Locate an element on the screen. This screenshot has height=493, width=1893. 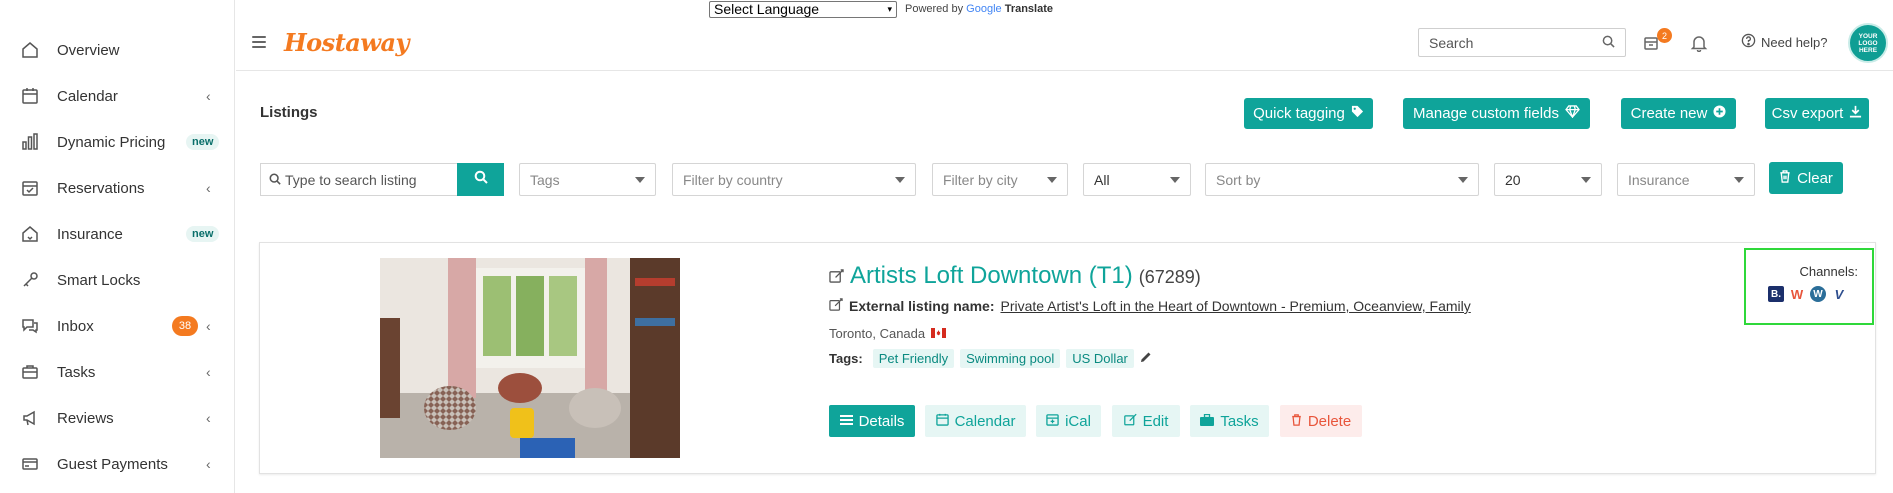
calendar-button: Calendar is located at coordinates (975, 421).